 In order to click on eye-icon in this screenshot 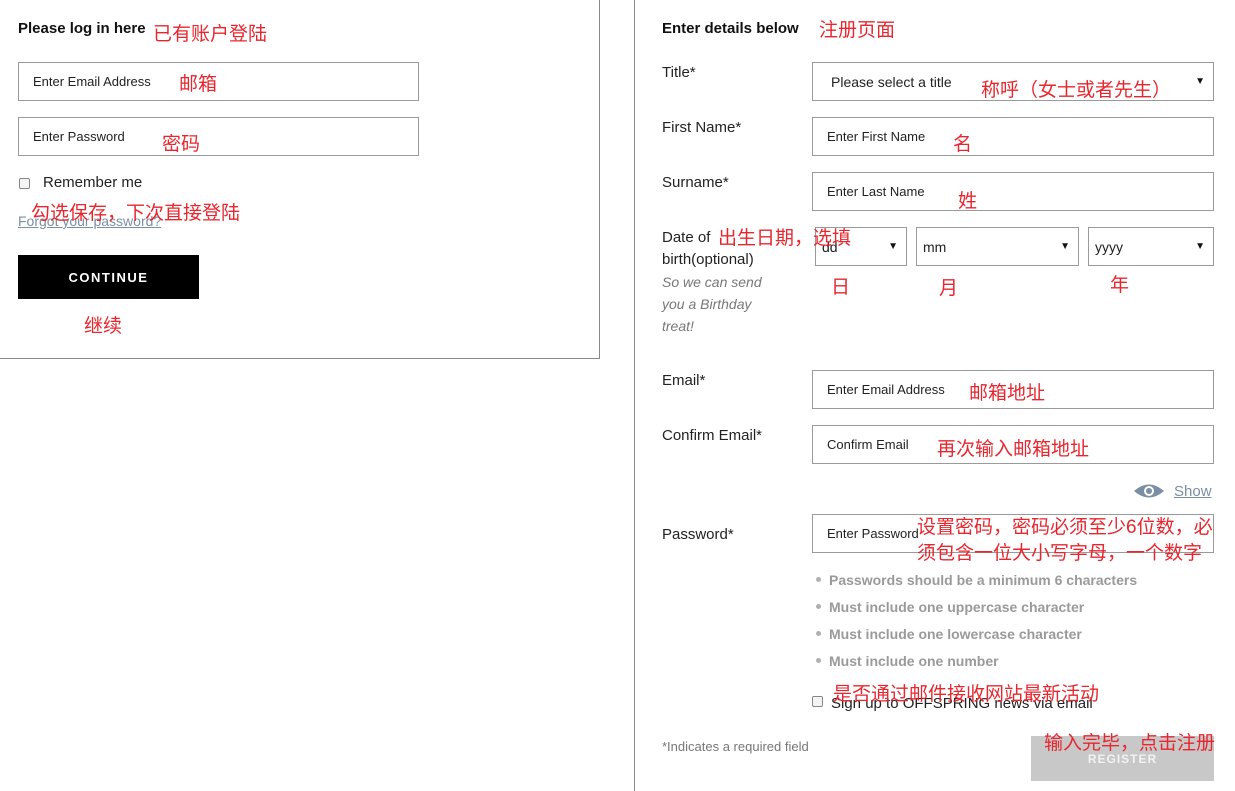, I will do `click(1149, 491)`.